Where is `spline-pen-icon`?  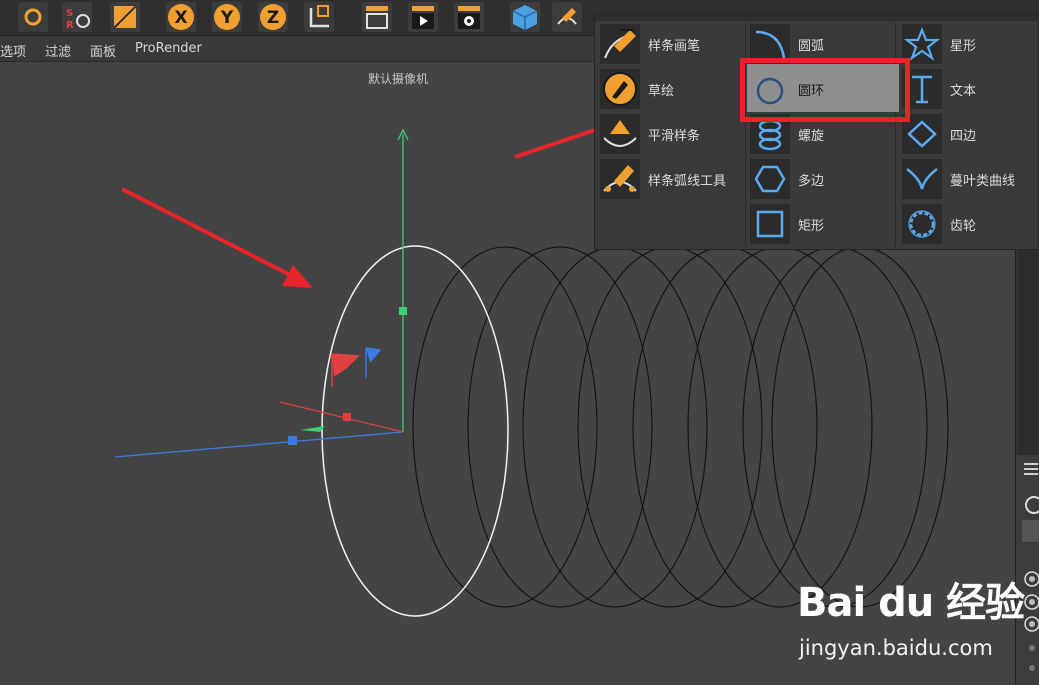
spline-pen-icon is located at coordinates (620, 44).